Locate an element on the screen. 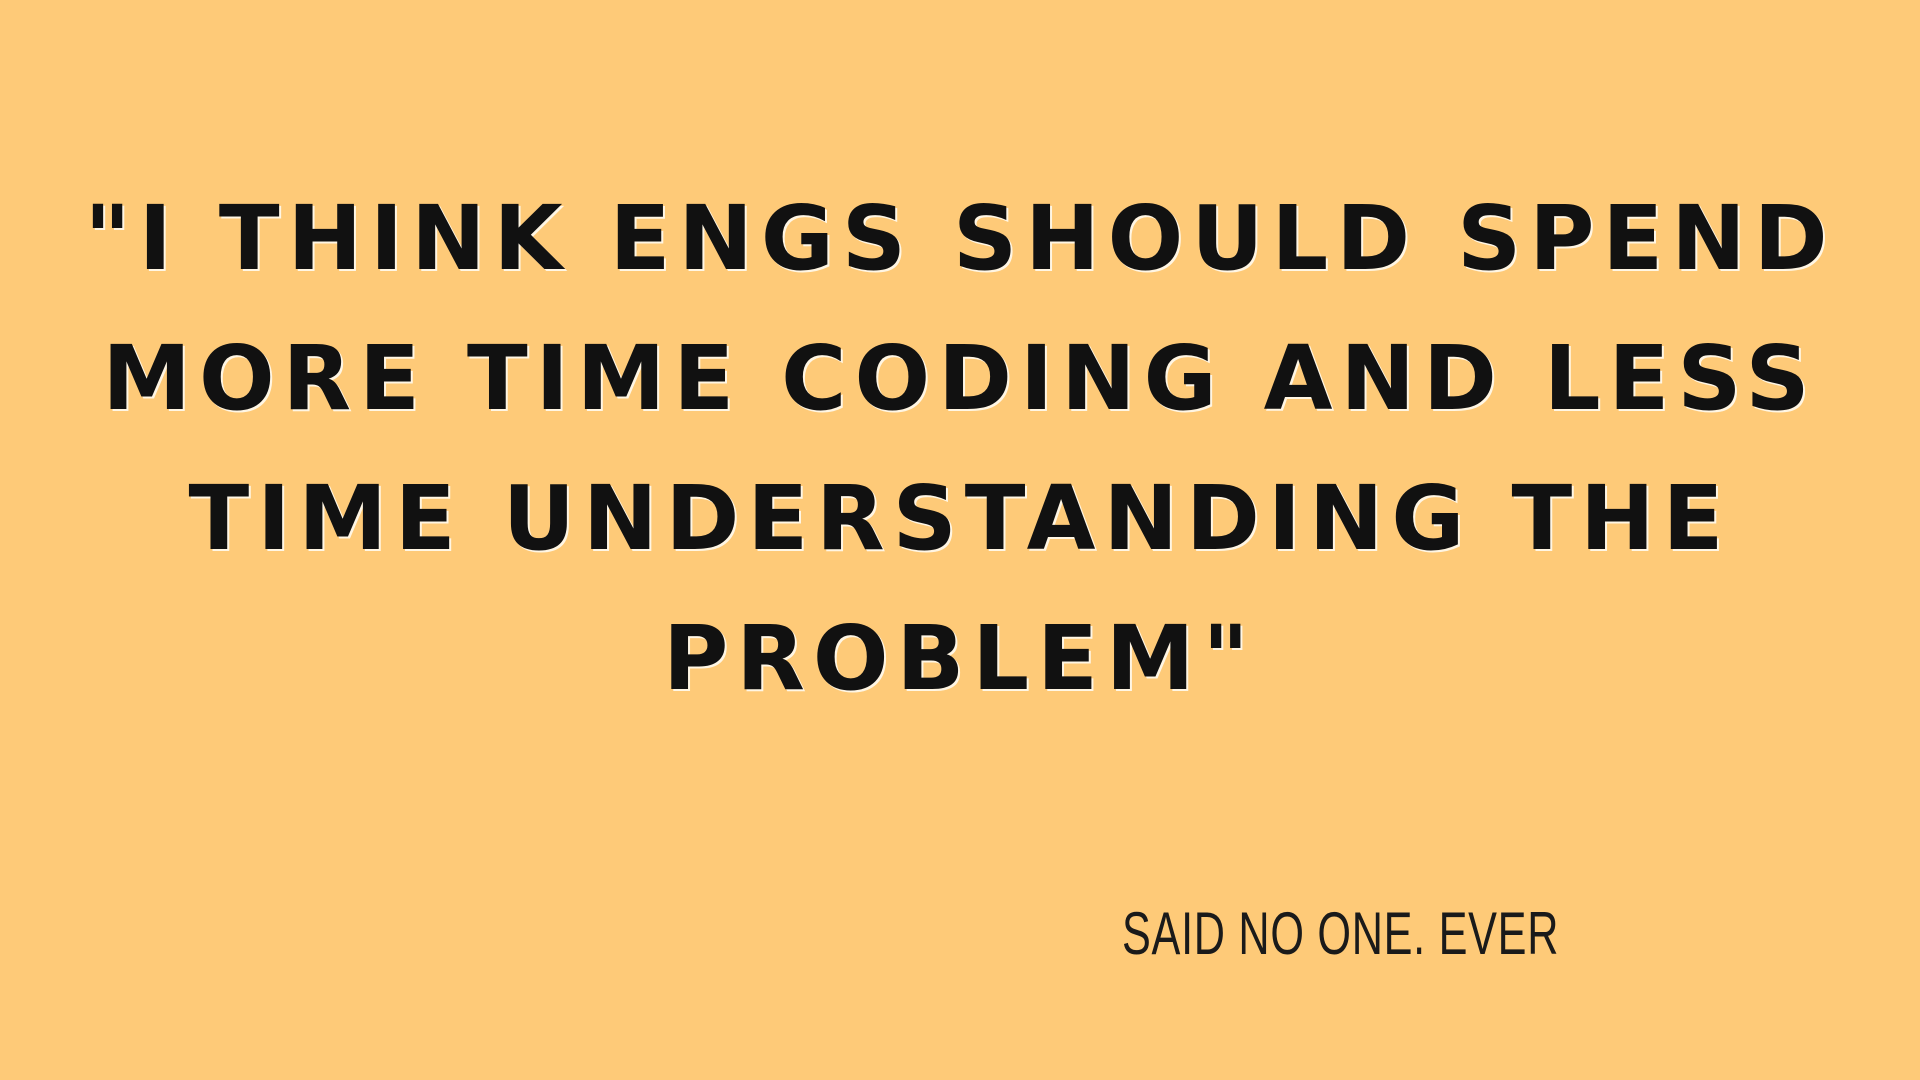  quote-line-2: MORE TIME CODING AND LESS is located at coordinates (960, 378).